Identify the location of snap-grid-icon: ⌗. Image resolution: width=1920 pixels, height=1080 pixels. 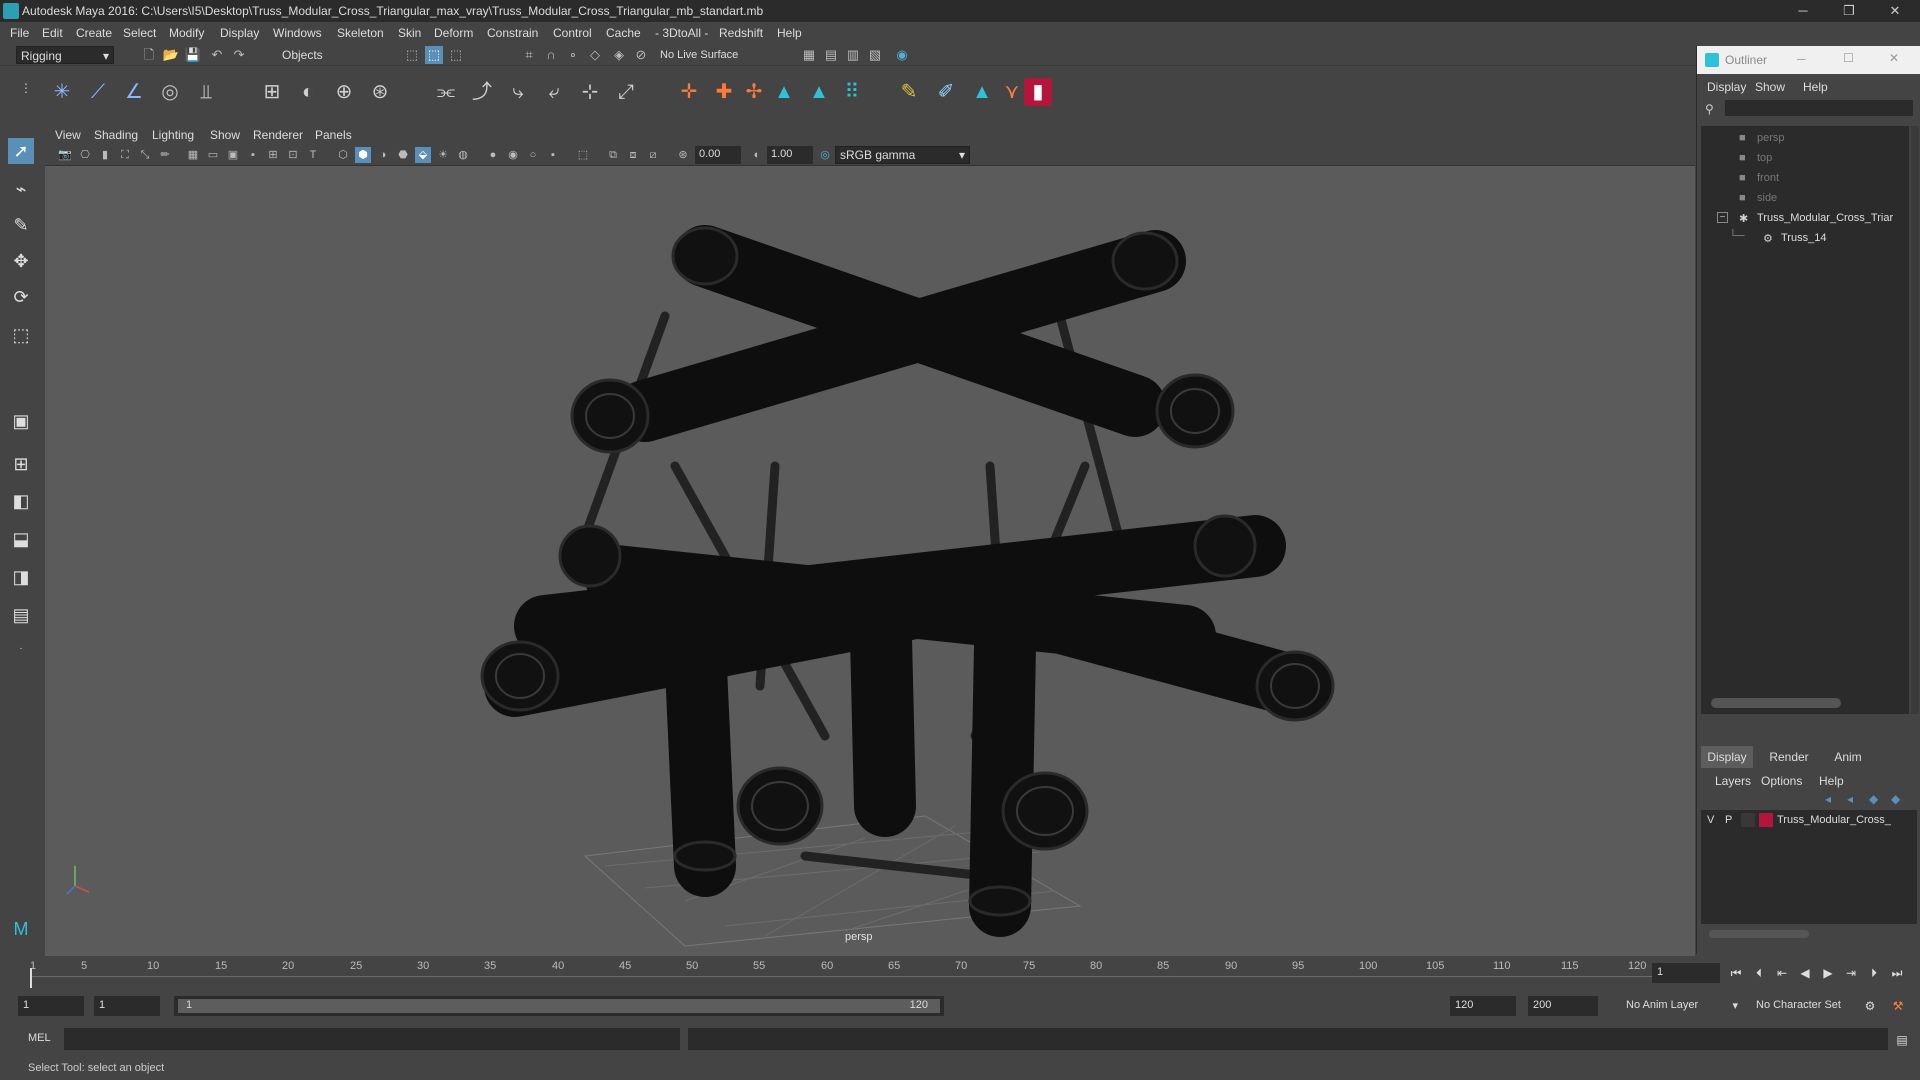
(529, 55).